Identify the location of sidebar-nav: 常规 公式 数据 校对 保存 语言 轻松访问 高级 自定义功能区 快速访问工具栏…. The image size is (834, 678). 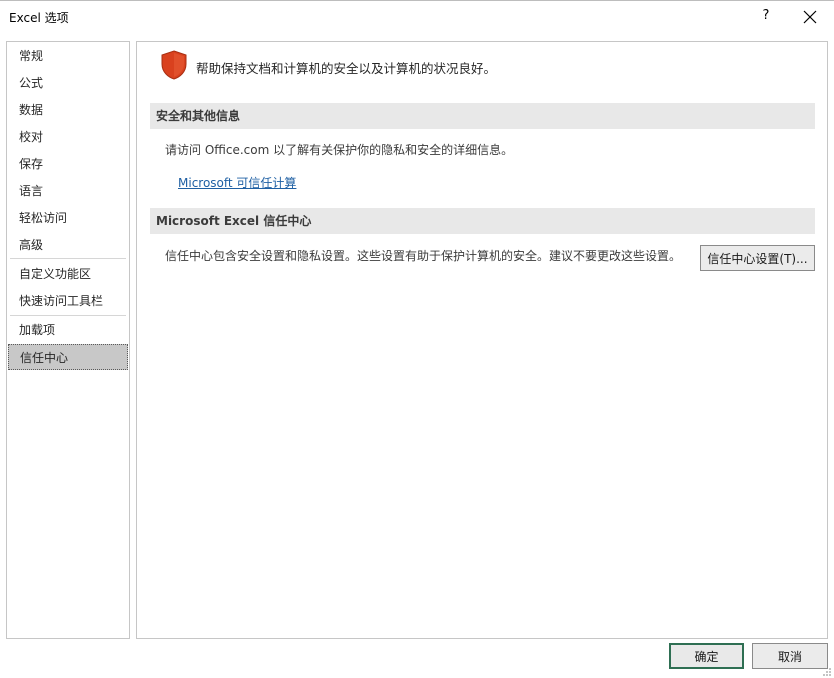
(68, 340).